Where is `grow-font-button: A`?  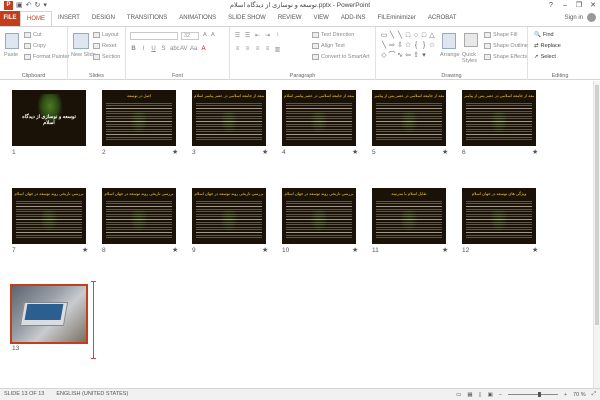 grow-font-button: A is located at coordinates (205, 35).